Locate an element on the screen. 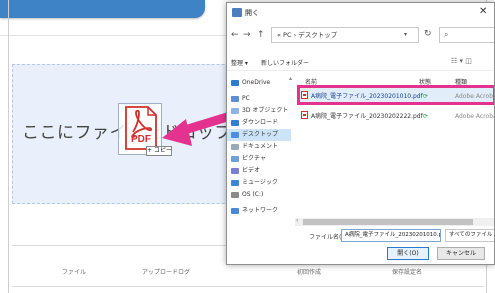 The image size is (495, 293). music-icon is located at coordinates (235, 183).